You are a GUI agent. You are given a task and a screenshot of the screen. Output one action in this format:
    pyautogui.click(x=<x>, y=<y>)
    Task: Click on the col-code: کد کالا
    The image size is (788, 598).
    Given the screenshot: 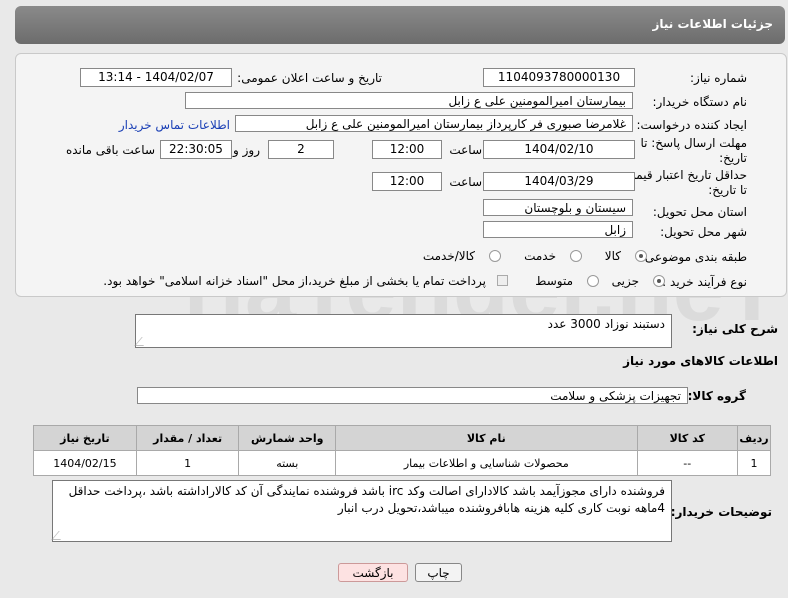 What is the action you would take?
    pyautogui.click(x=687, y=438)
    